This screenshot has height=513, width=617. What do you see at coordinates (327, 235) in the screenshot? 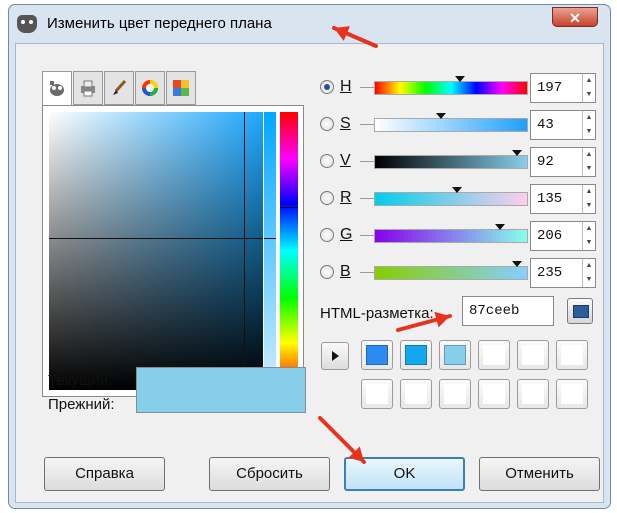
I see `radio-g` at bounding box center [327, 235].